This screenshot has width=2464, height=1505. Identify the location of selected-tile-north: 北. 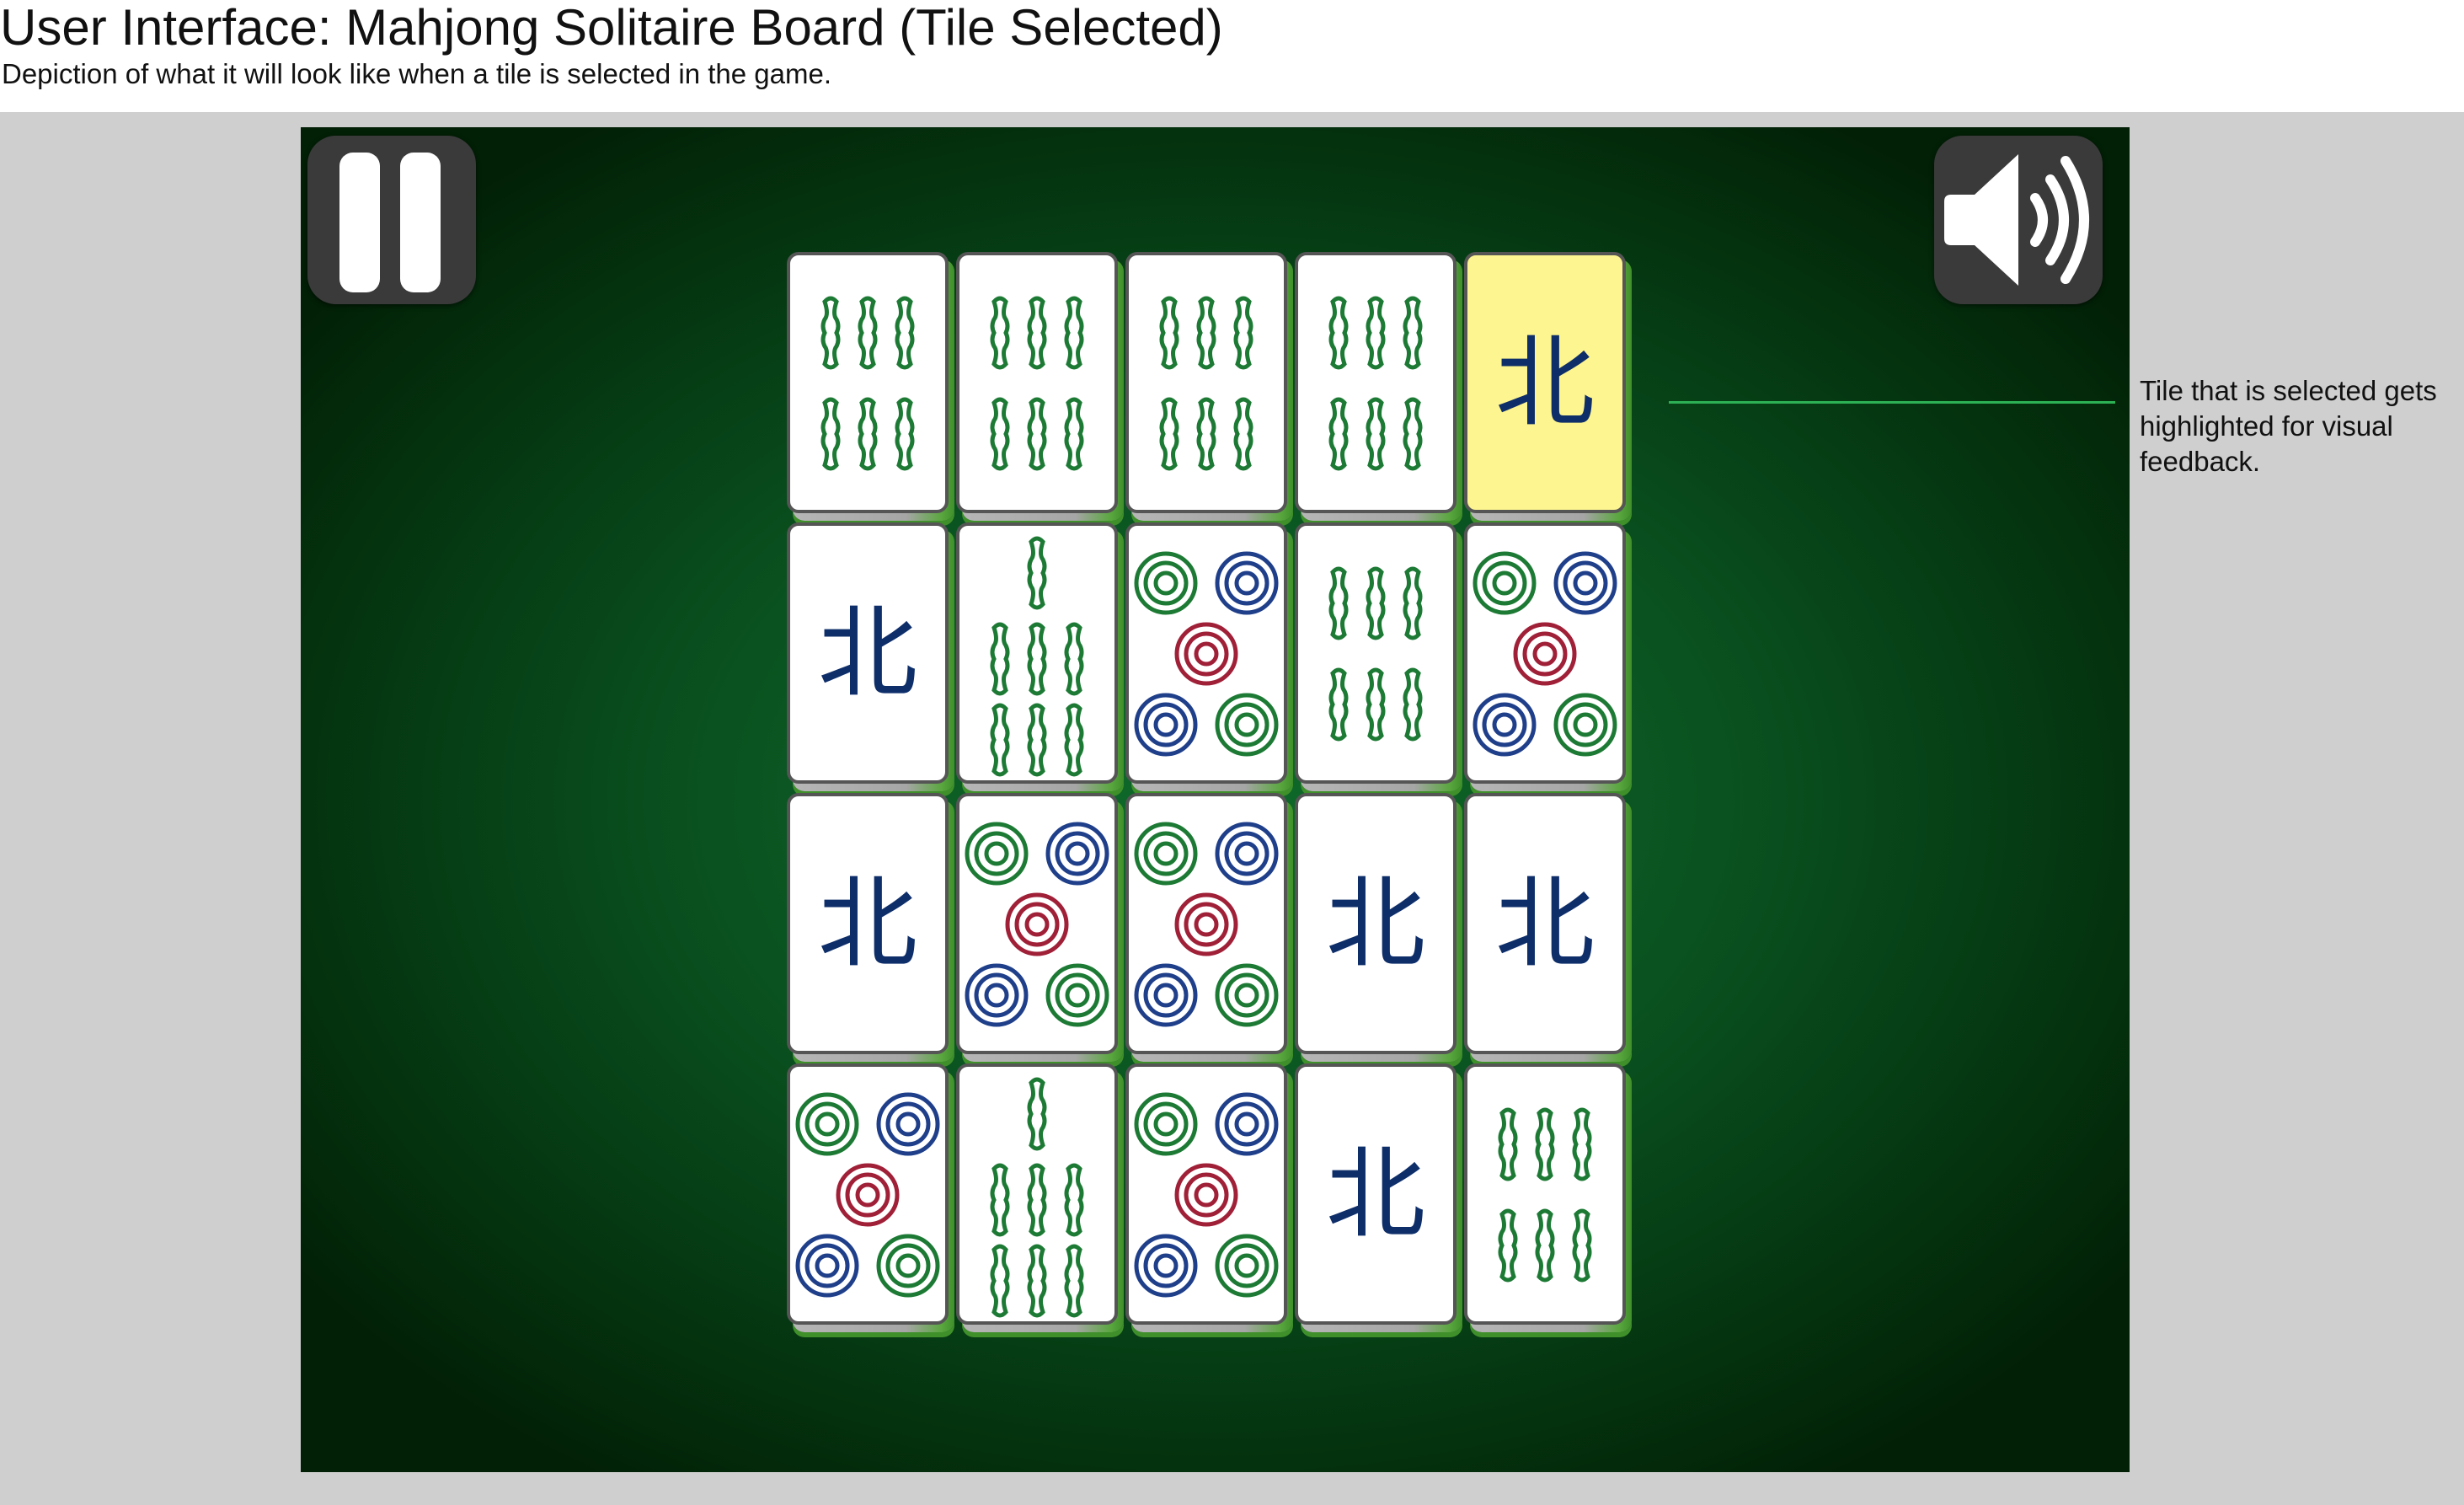
(1548, 387).